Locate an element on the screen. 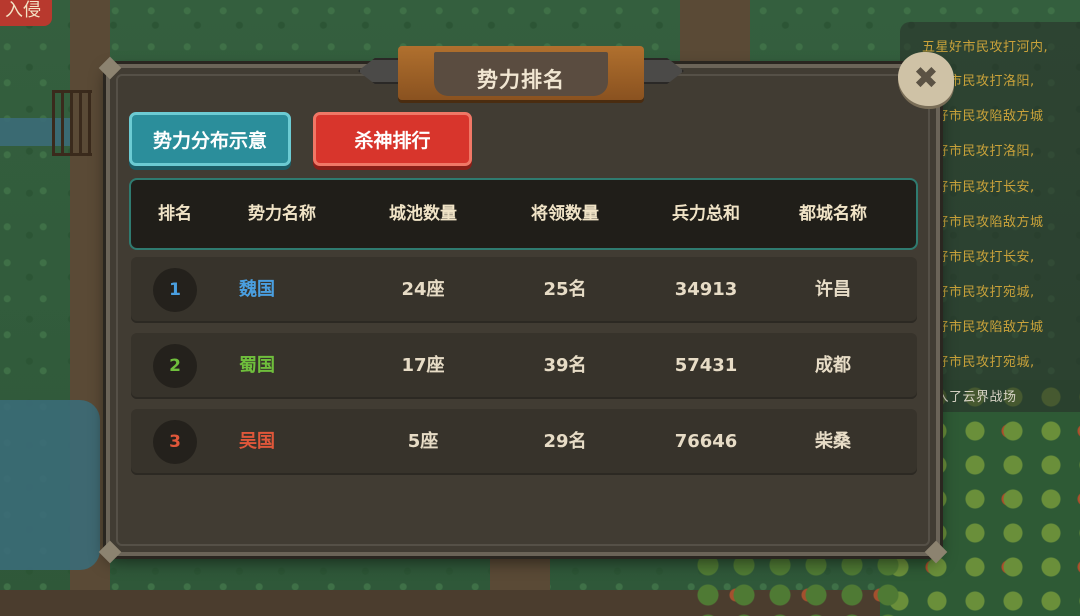  invasion-button-label: 入侵 is located at coordinates (23, 10).